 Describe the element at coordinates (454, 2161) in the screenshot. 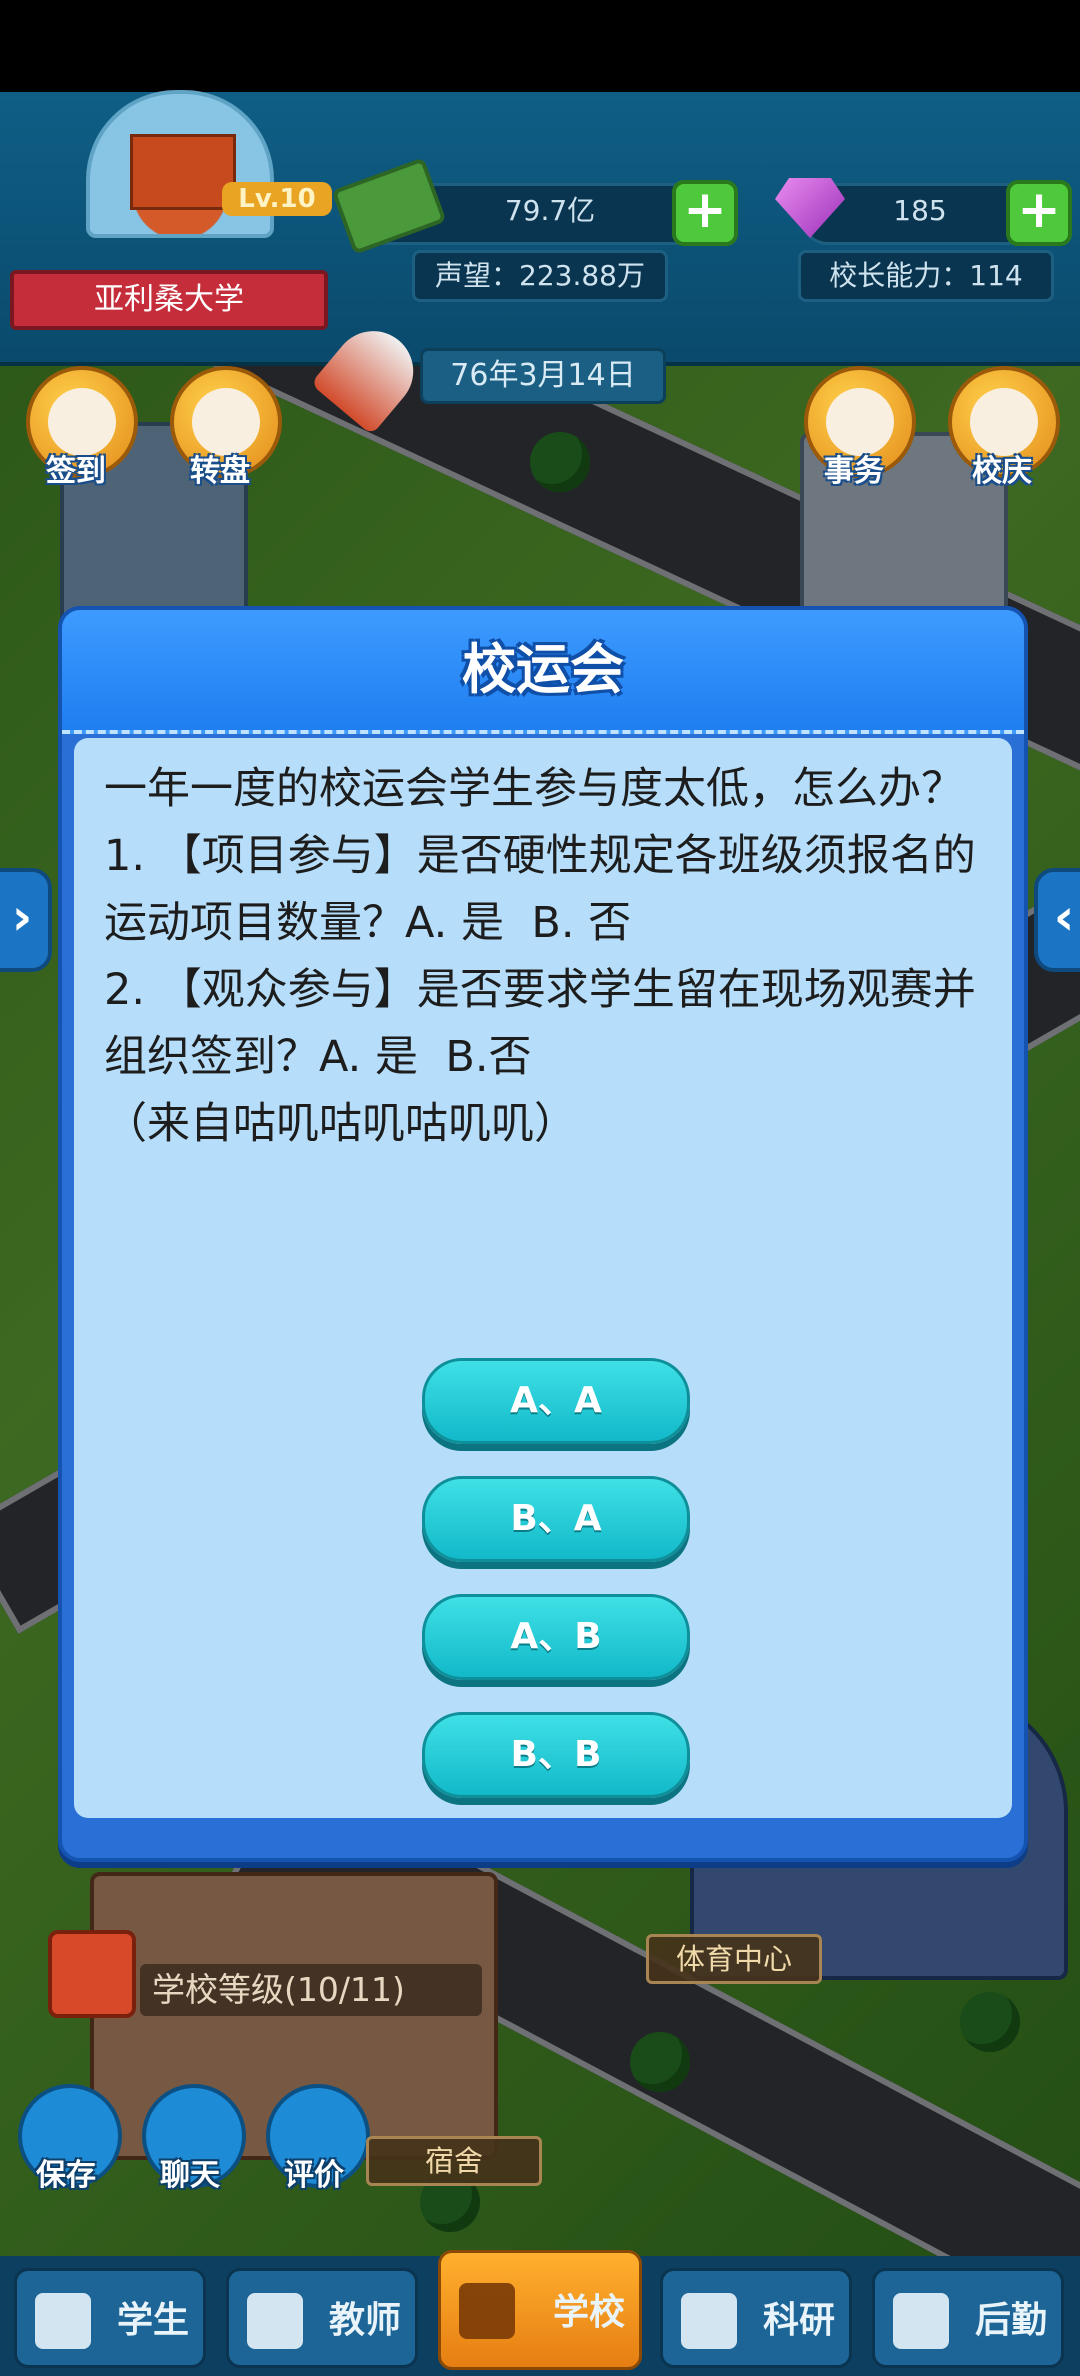

I see `dorm-label: 宿舍` at that location.